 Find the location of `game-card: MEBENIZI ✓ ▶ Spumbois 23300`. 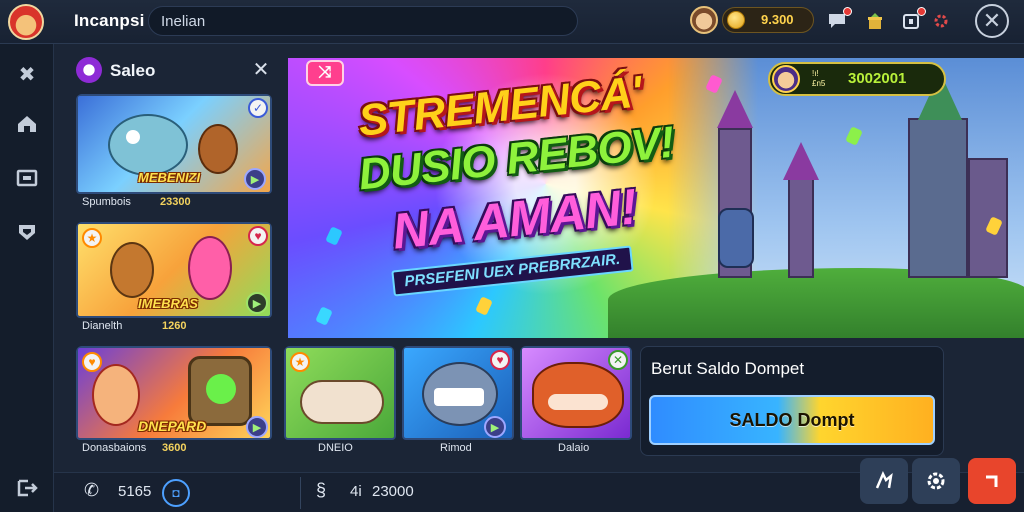

game-card: MEBENIZI ✓ ▶ Spumbois 23300 is located at coordinates (174, 153).